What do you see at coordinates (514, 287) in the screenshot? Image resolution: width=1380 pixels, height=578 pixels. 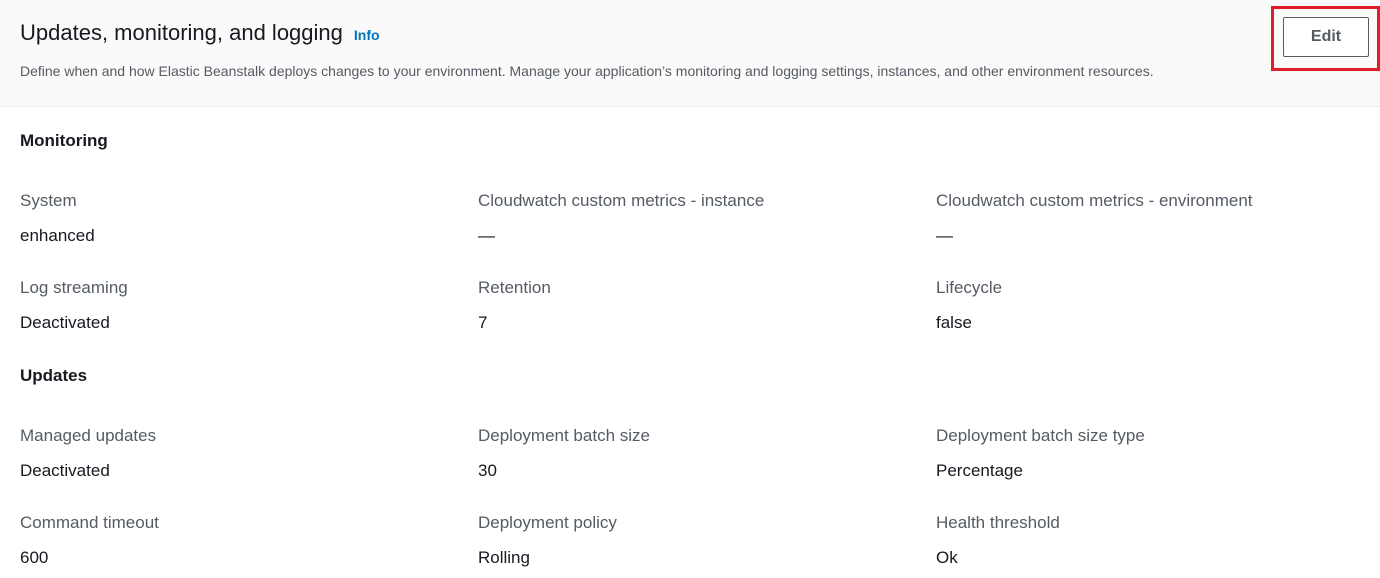 I see `field-label: Retention` at bounding box center [514, 287].